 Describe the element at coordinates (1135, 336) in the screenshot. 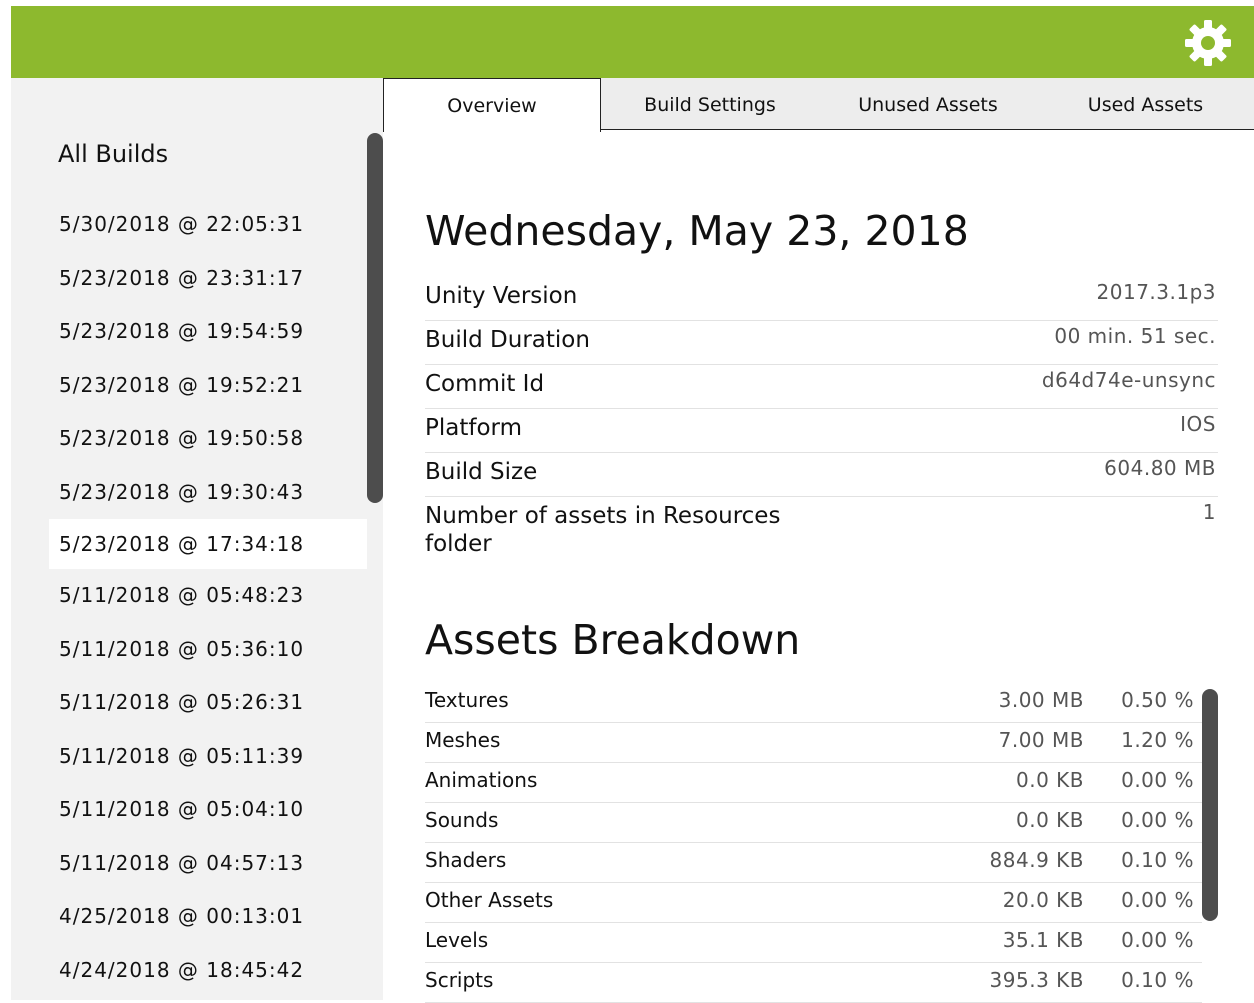

I see `info-value: 00 min. 51 sec.` at that location.